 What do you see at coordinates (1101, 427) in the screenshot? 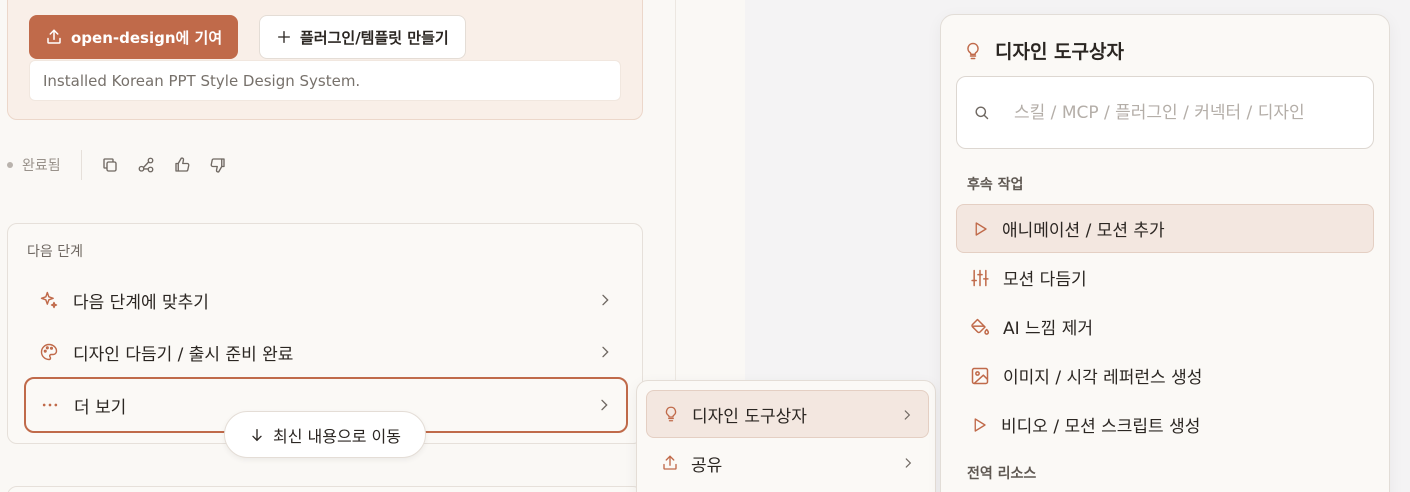
I see `toolbox-item-video-script-label: 비디오 / 모션 스크립트 생성` at bounding box center [1101, 427].